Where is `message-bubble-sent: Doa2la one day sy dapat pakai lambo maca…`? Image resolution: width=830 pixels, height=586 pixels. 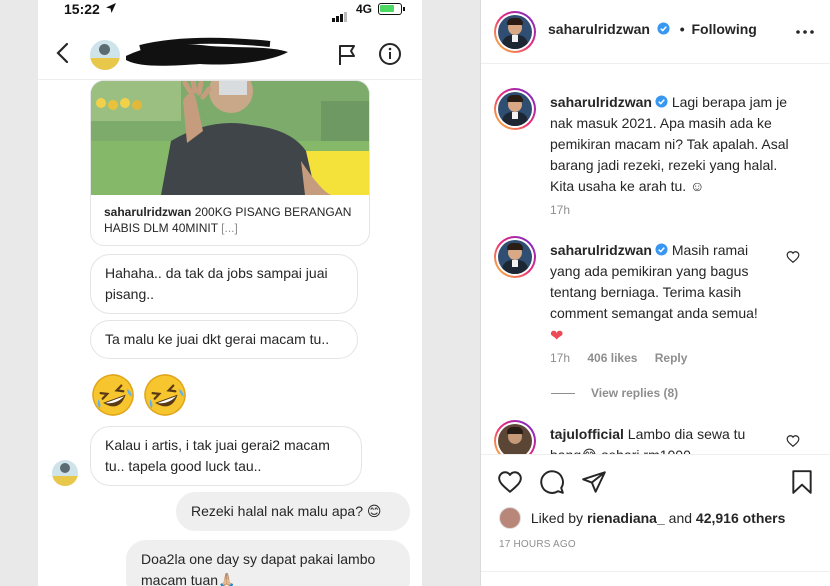
message-bubble-sent: Doa2la one day sy dapat pakai lambo maca… is located at coordinates (268, 563).